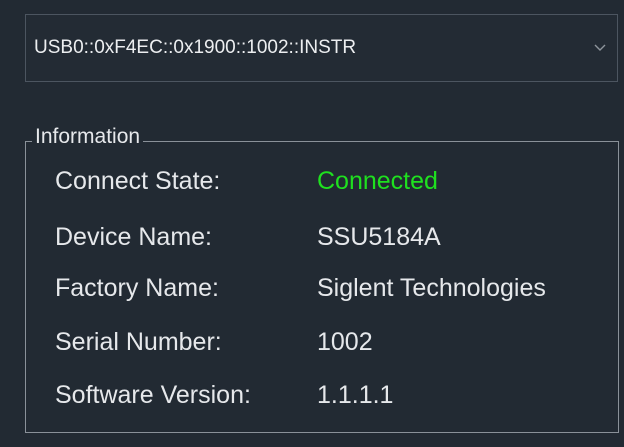 This screenshot has width=624, height=447. I want to click on device-select-dropdown: USB0::0xF4EC::0x1900::1002::INSTR, so click(321, 48).